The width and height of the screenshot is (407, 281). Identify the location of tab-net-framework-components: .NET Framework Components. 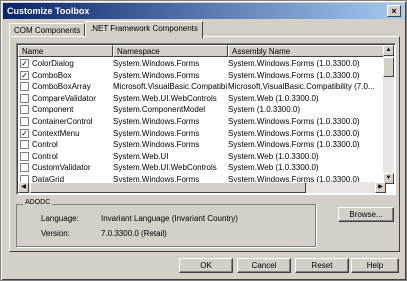
(144, 29).